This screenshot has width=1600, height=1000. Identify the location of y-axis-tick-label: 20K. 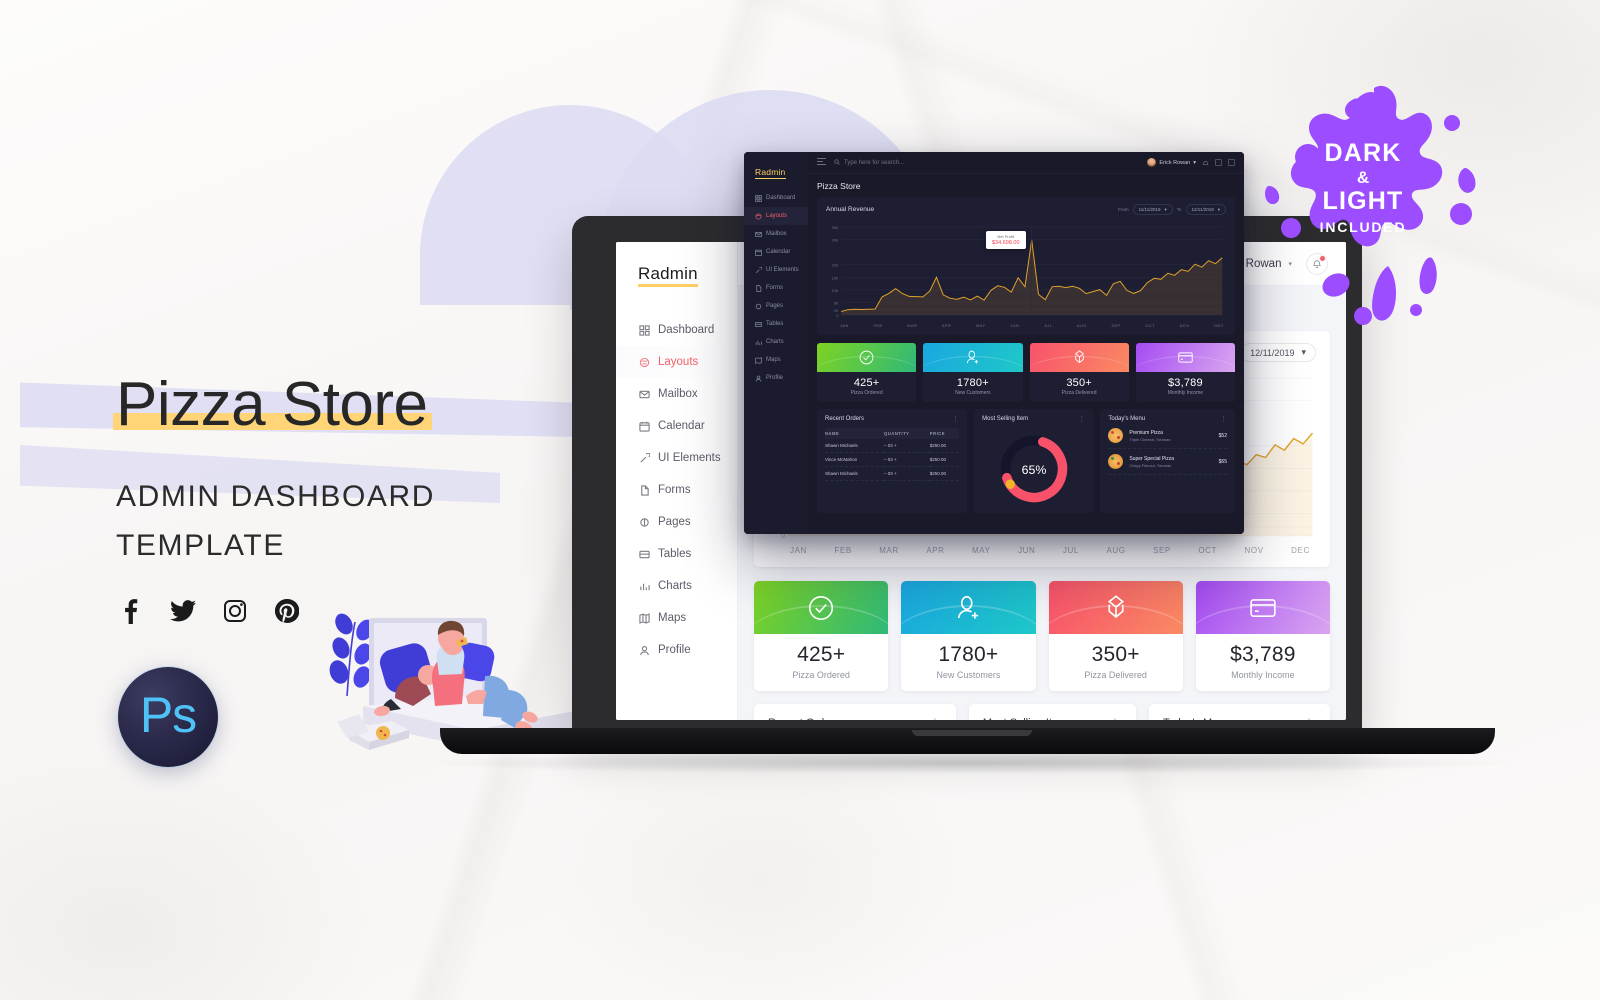
(835, 265).